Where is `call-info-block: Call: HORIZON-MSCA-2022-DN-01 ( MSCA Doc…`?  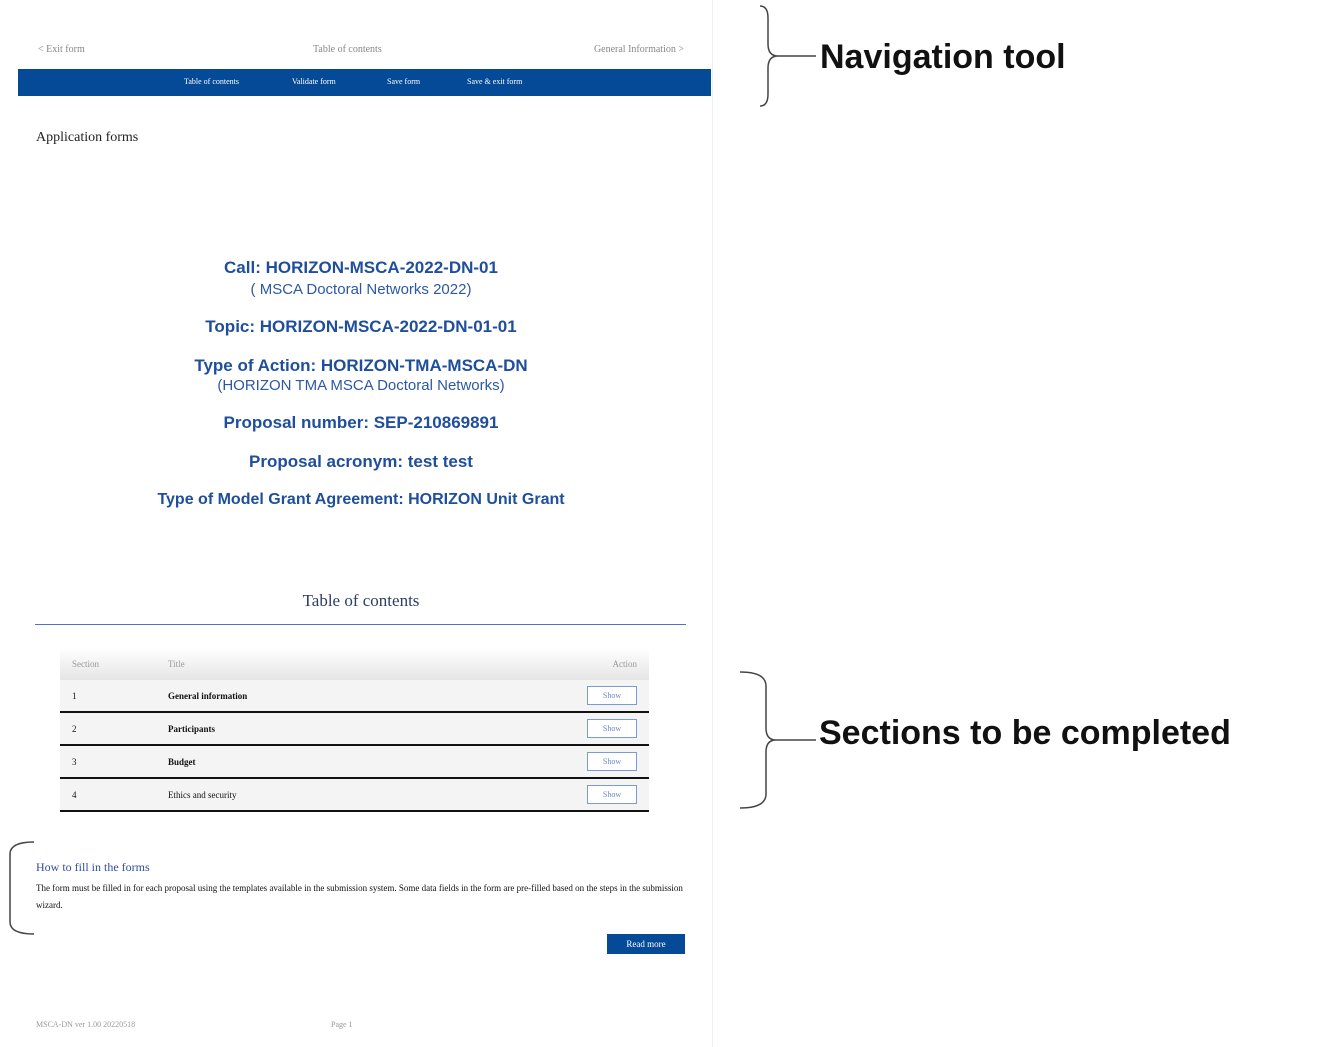
call-info-block: Call: HORIZON-MSCA-2022-DN-01 ( MSCA Doc… is located at coordinates (361, 383).